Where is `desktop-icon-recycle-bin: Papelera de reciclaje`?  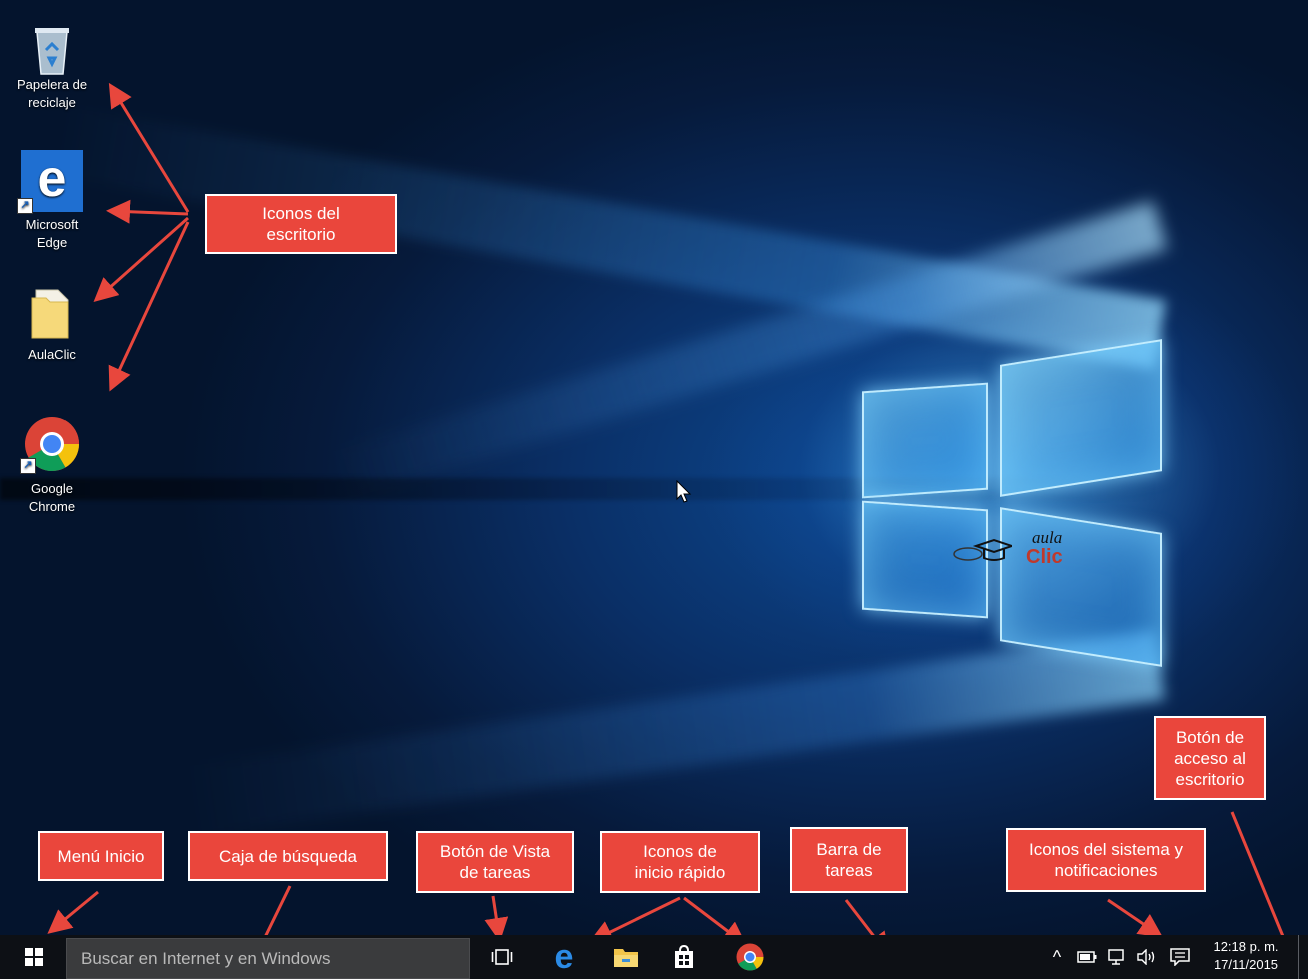 desktop-icon-recycle-bin: Papelera de reciclaje is located at coordinates (52, 67).